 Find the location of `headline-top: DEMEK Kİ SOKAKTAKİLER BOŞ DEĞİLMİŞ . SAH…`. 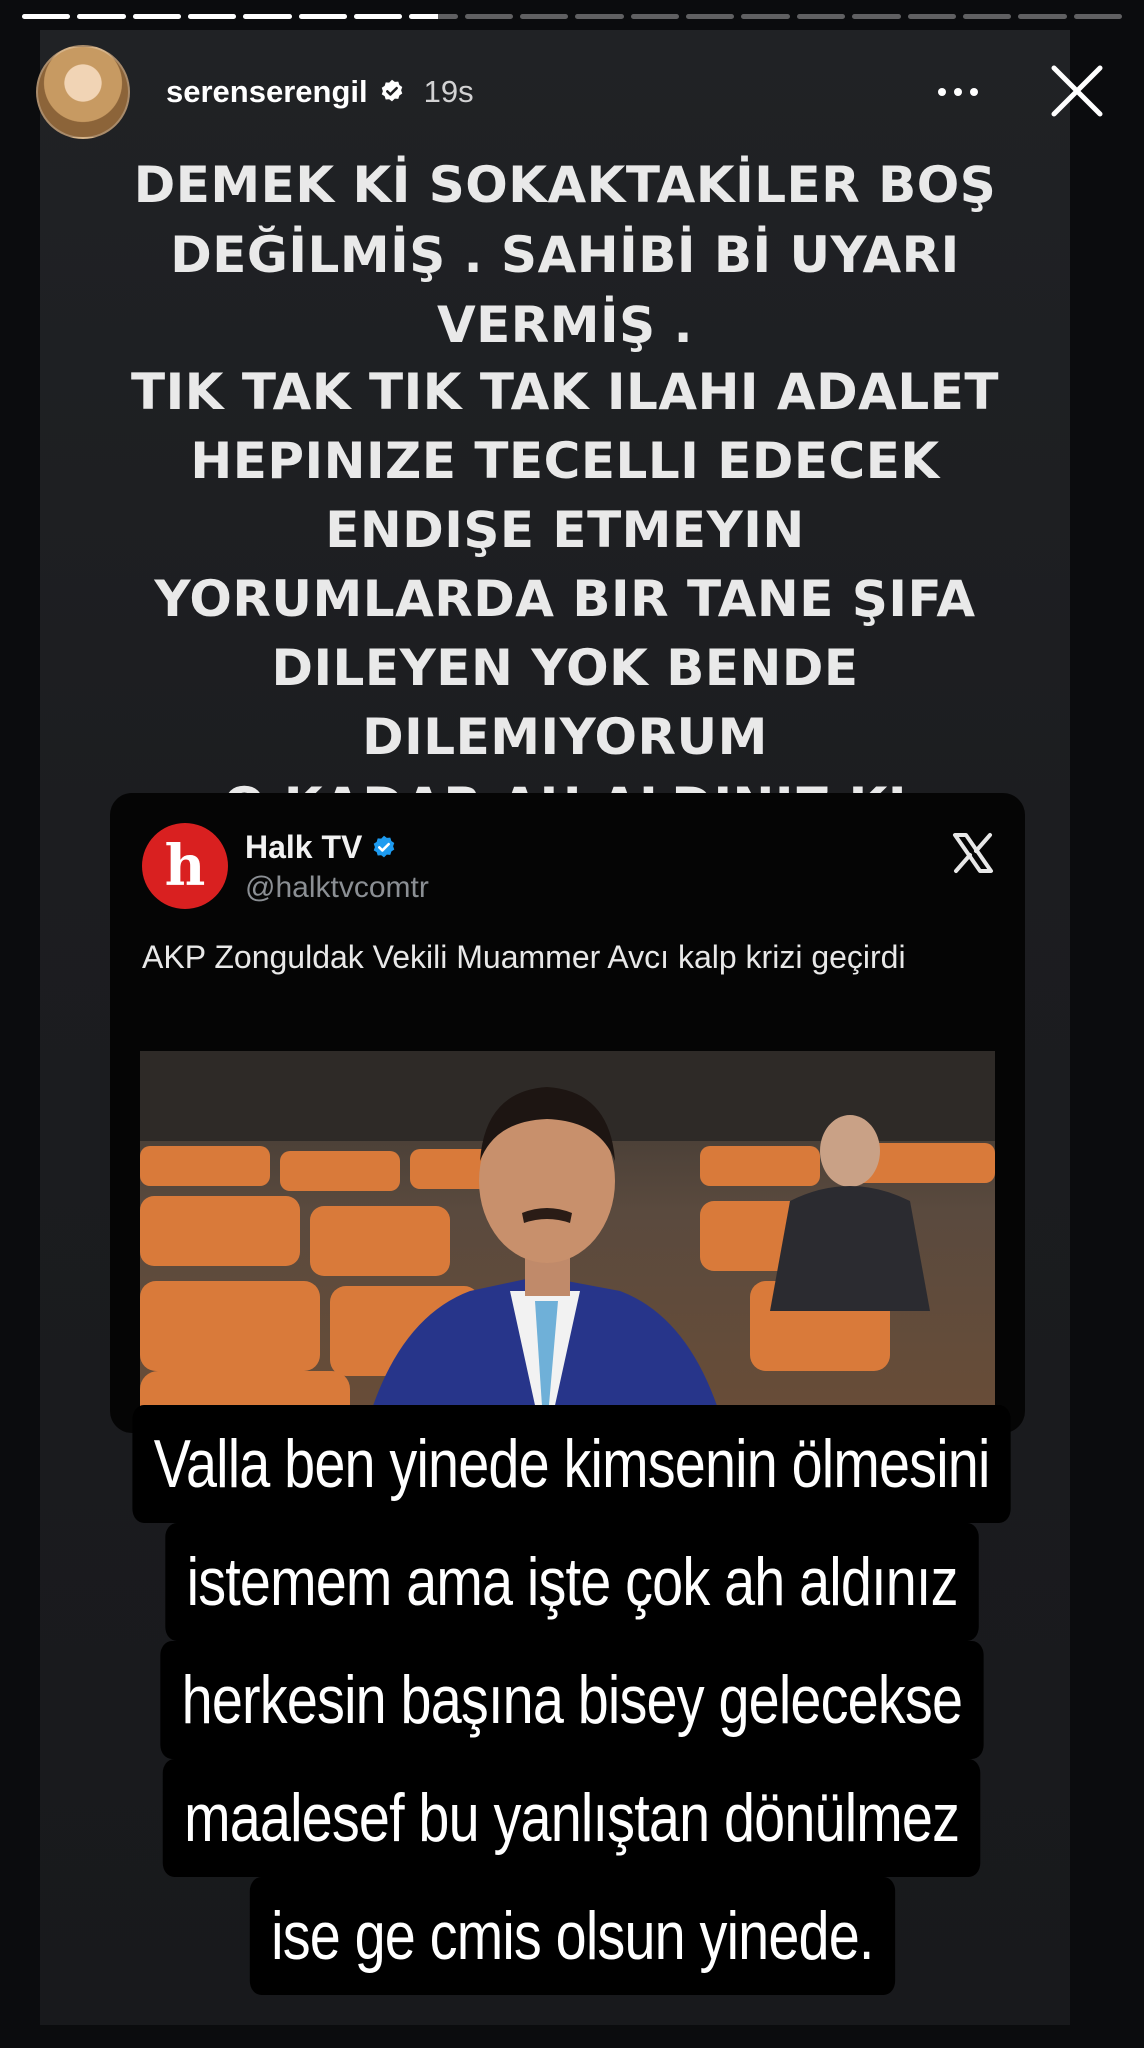

headline-top: DEMEK Kİ SOKAKTAKİLER BOŞ DEĞİLMİŞ . SAH… is located at coordinates (565, 255).